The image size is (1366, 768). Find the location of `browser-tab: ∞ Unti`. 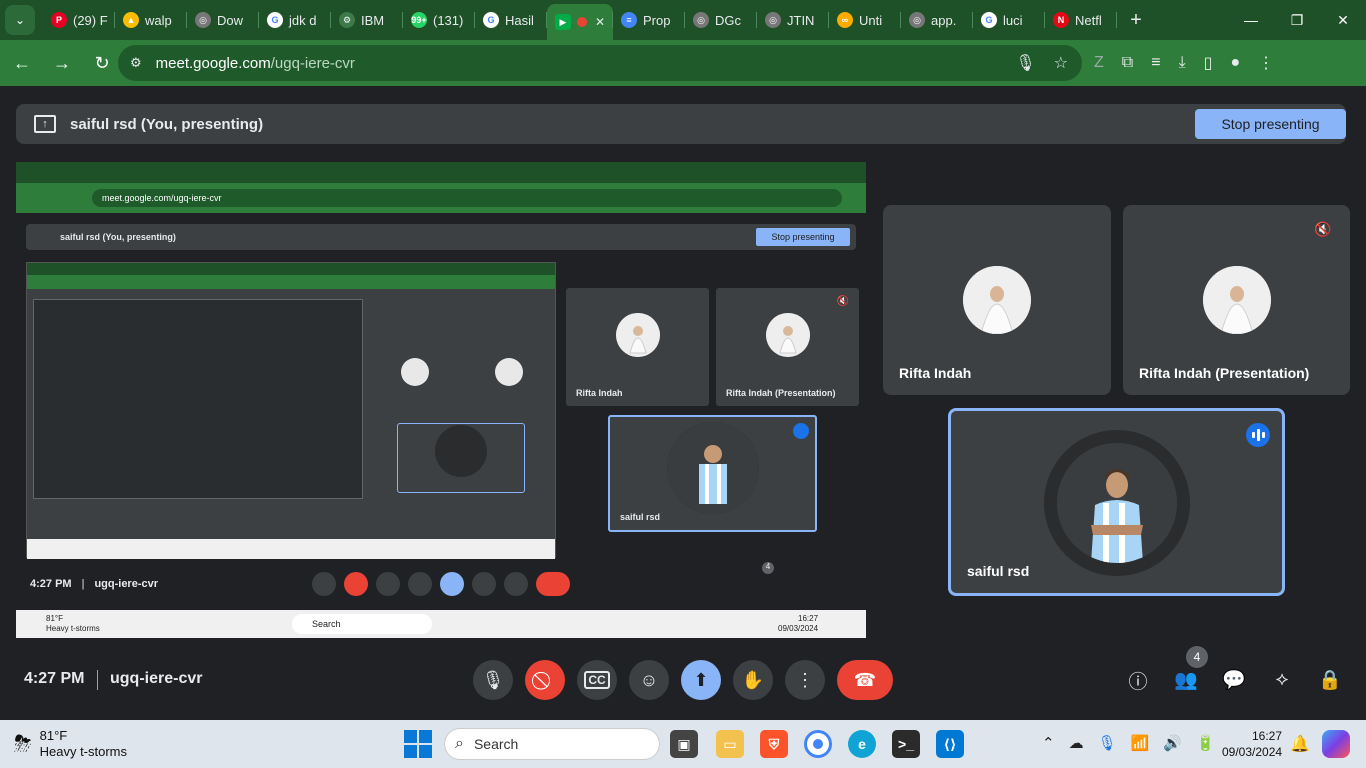

browser-tab: ∞ Unti is located at coordinates (865, 20).